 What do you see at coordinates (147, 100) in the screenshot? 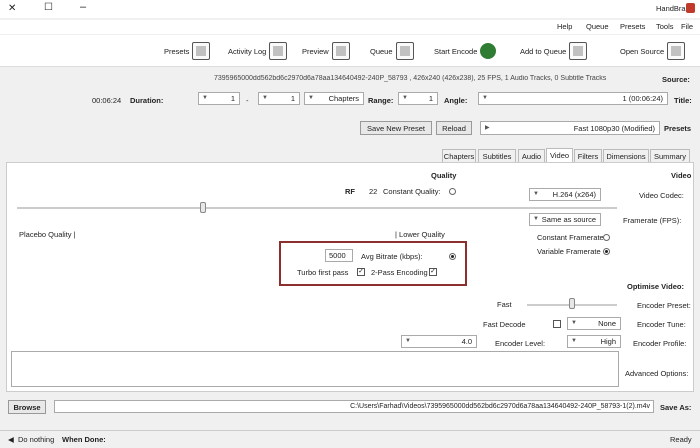
I see `duration-label: Duration:` at bounding box center [147, 100].